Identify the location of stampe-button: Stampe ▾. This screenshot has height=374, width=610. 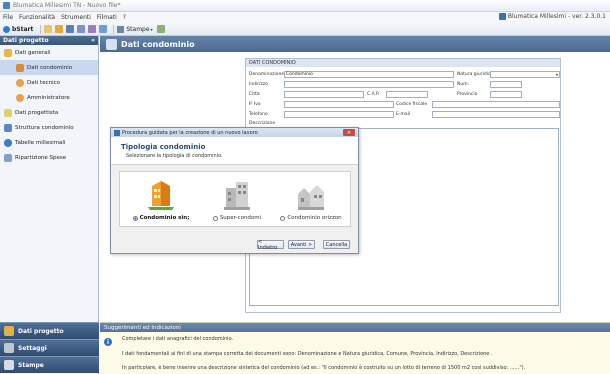
(135, 29).